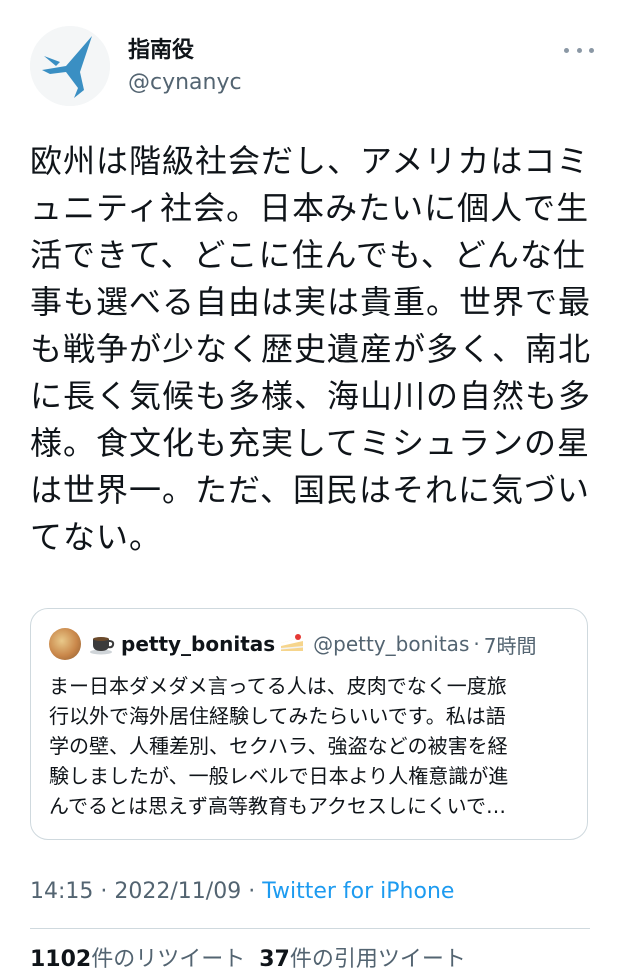 This screenshot has height=972, width=620. I want to click on retweets-count: 1102, so click(61, 959).